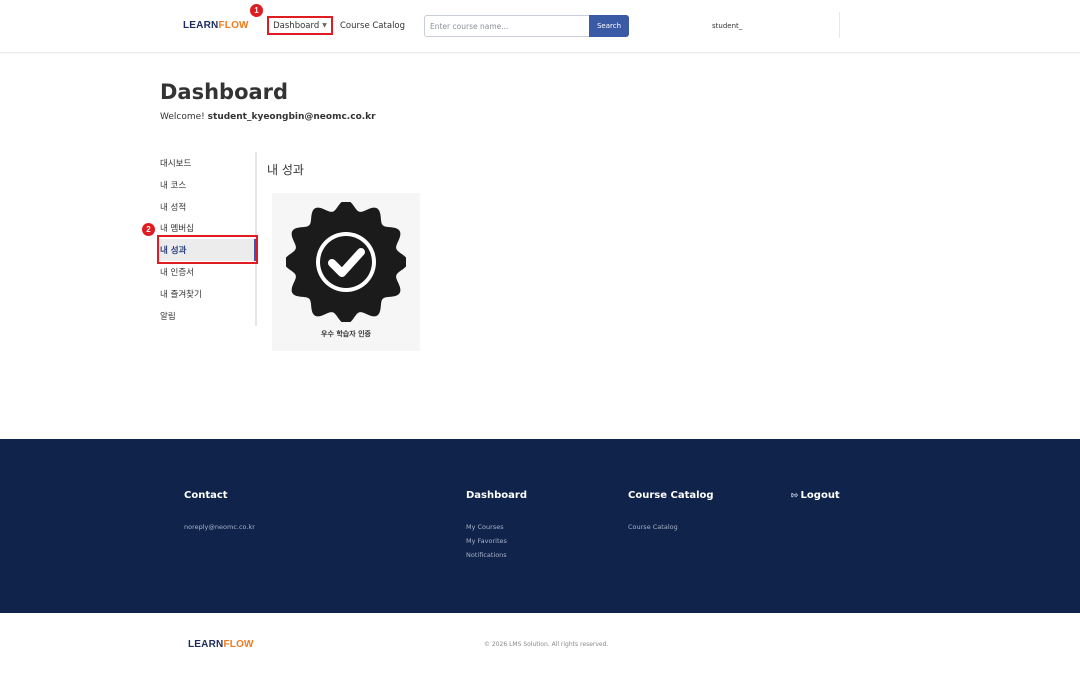  I want to click on footer-catalog-title: Course Catalog, so click(671, 495).